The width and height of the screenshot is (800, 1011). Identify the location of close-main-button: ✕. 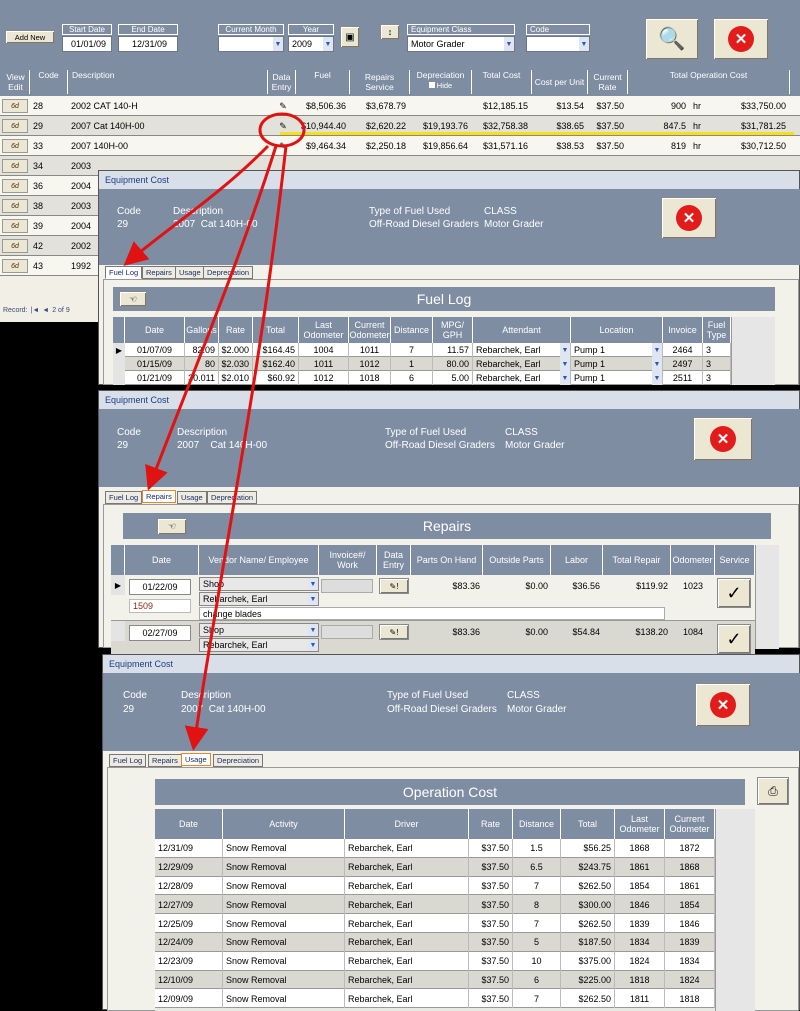
(741, 39).